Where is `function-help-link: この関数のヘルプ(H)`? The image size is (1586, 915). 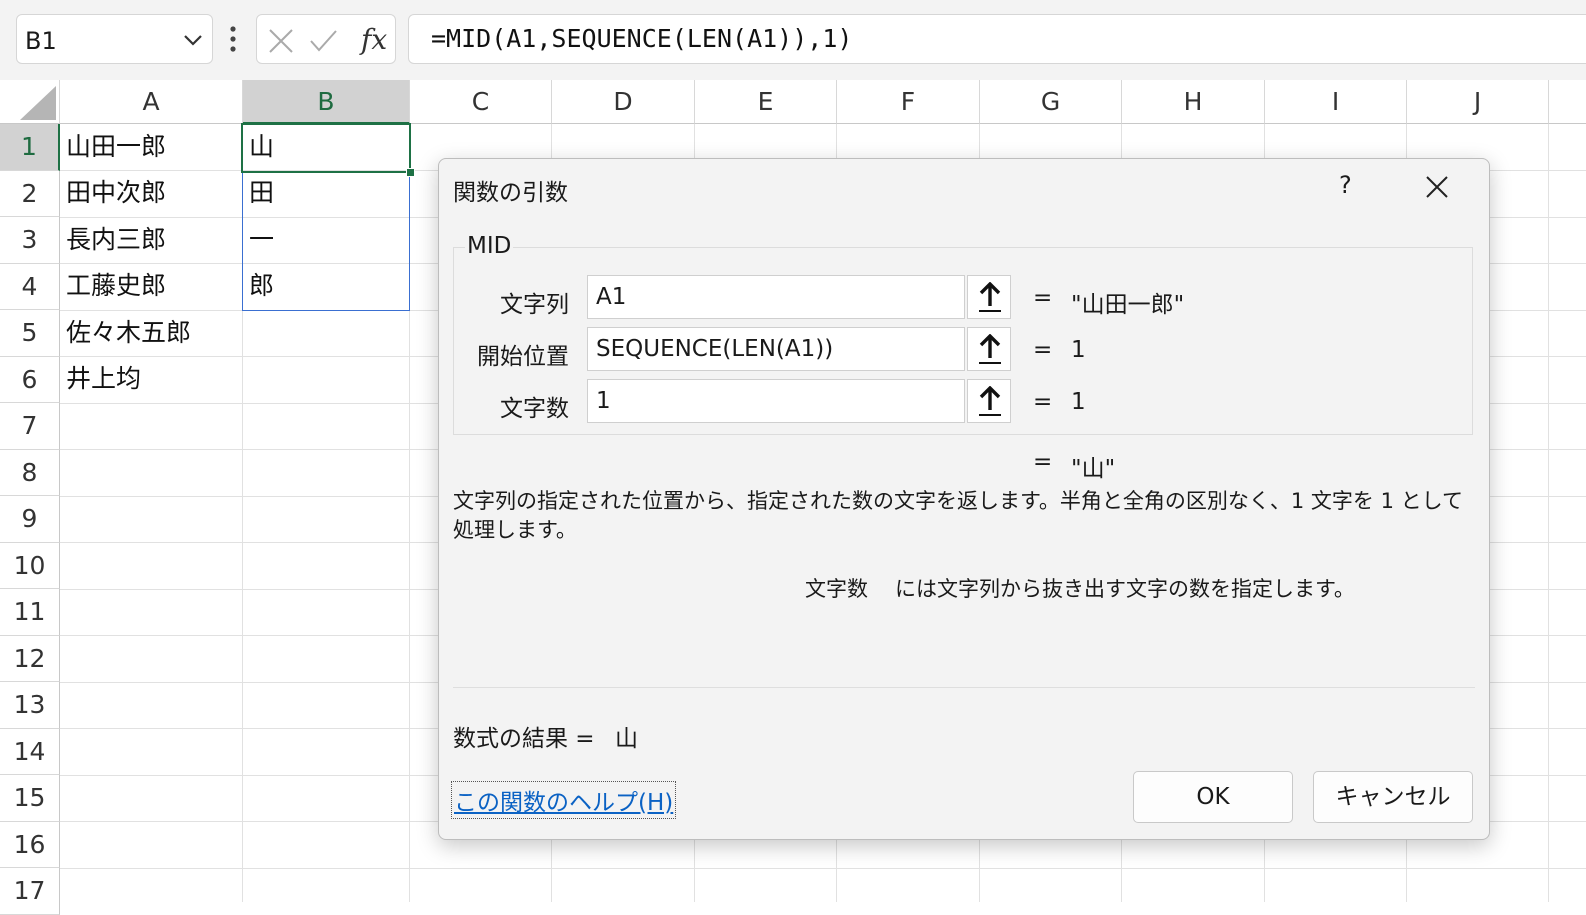 function-help-link: この関数のヘルプ(H) is located at coordinates (564, 800).